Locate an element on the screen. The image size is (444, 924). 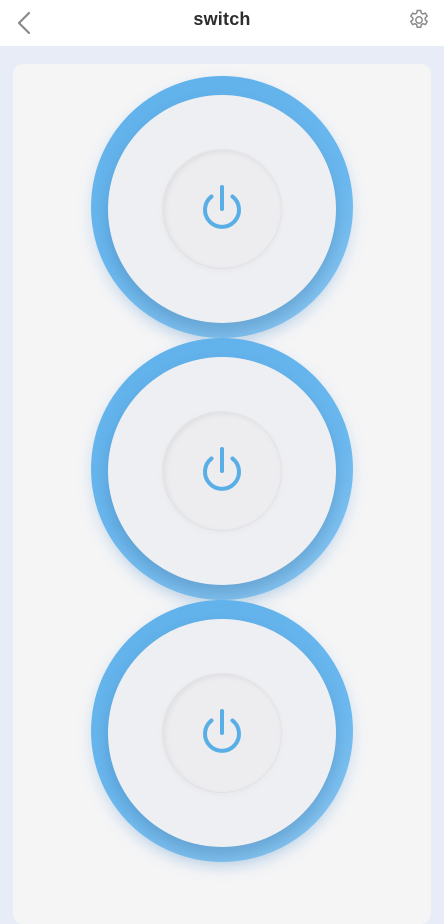
top-bar: switch is located at coordinates (222, 23).